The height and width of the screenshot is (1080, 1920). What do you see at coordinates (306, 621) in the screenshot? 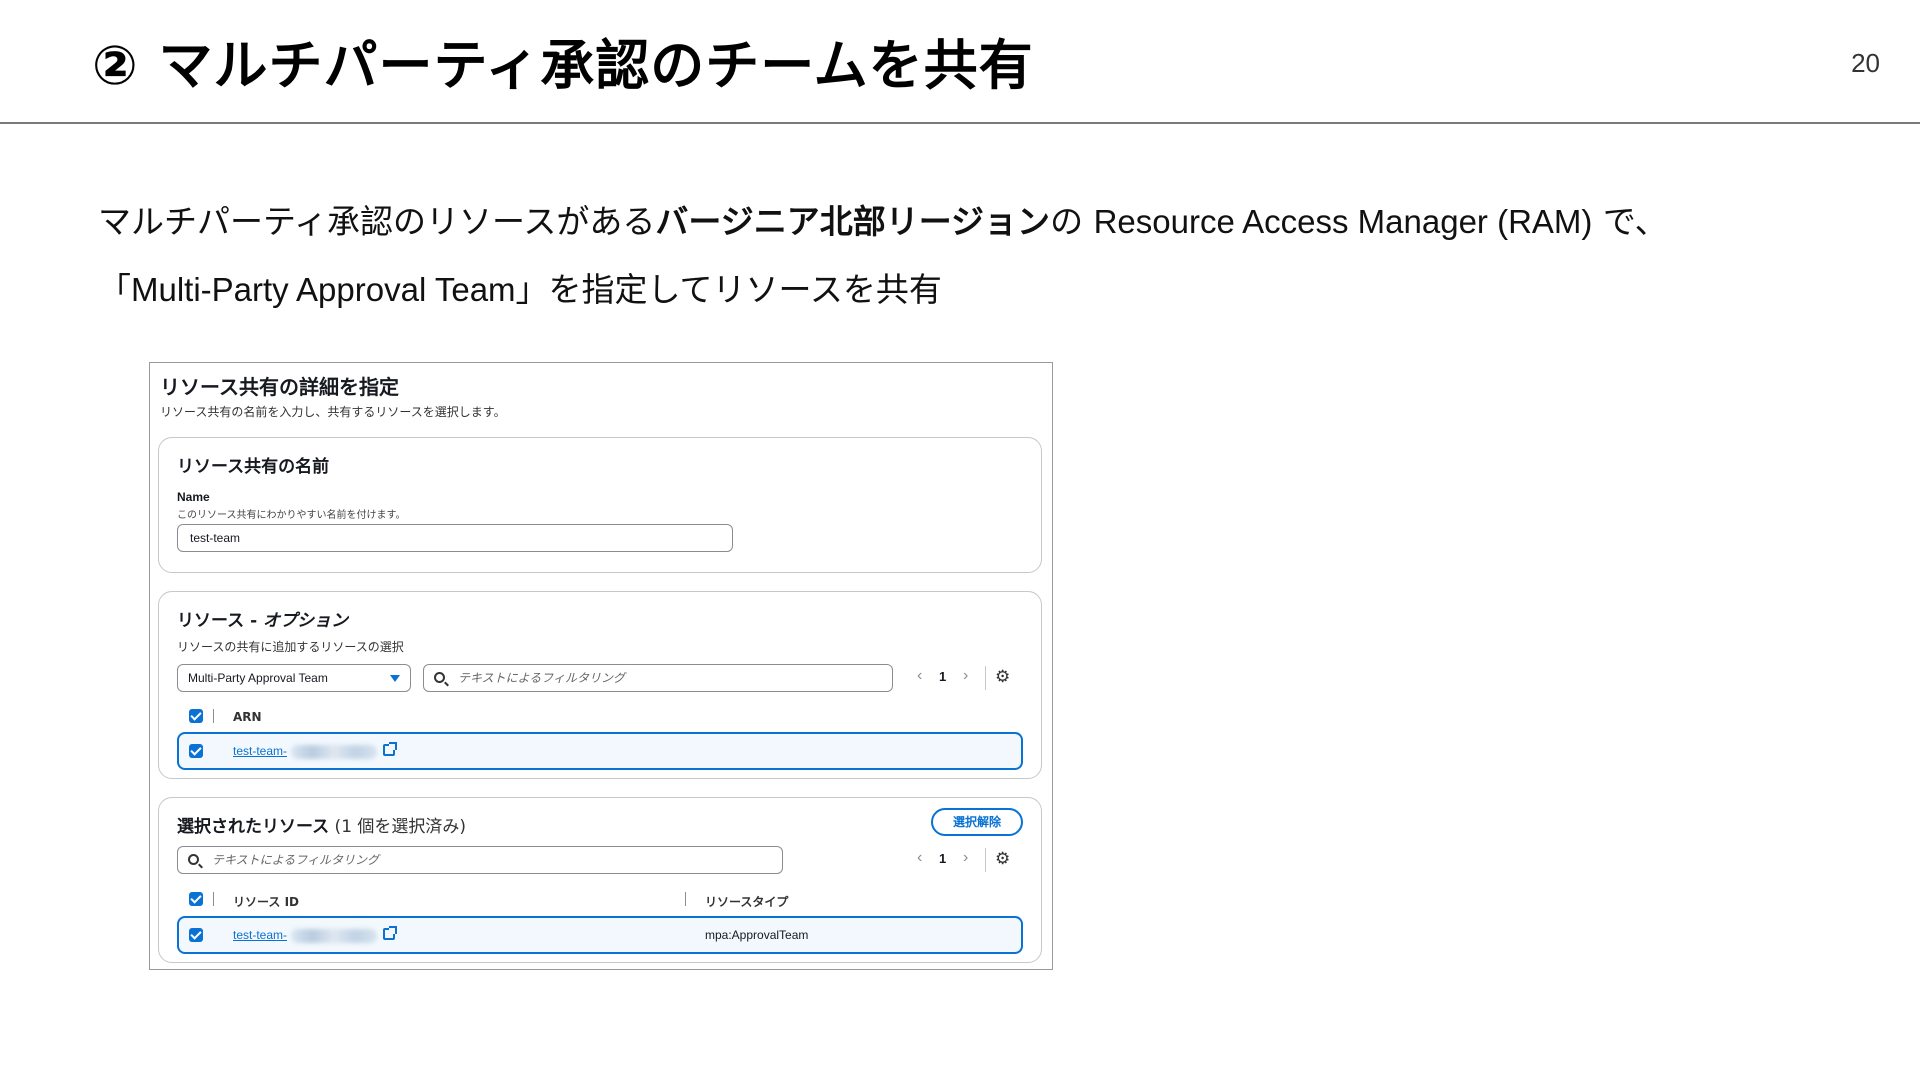
I see `resources-title-optional: オプション` at bounding box center [306, 621].